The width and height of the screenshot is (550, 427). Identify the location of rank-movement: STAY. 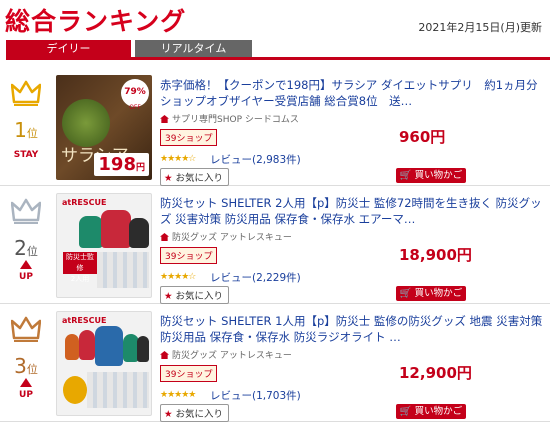
(26, 155).